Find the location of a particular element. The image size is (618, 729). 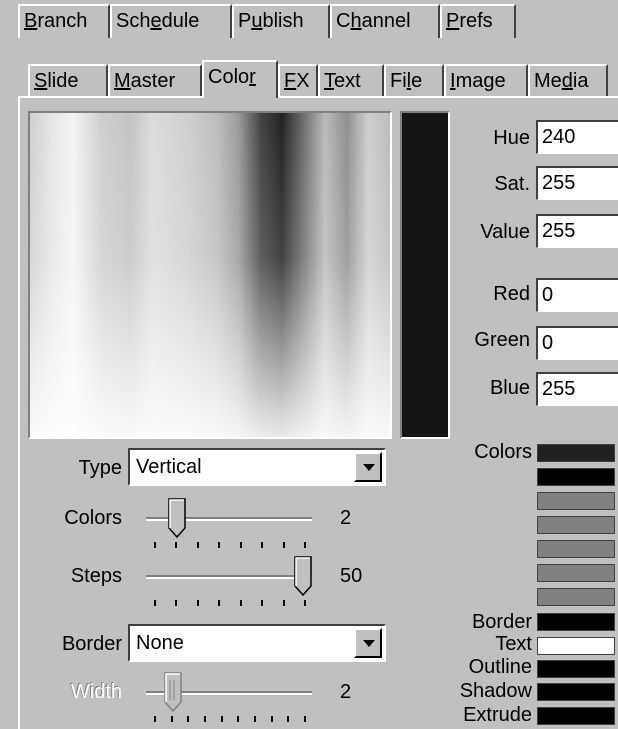

colors-slider-ticks is located at coordinates (229, 546).